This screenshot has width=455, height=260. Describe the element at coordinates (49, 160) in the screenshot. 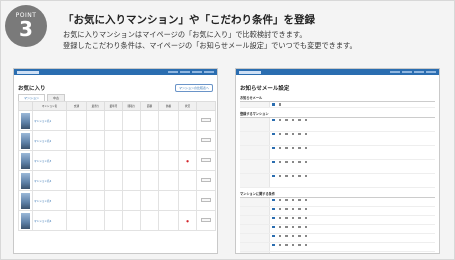

I see `property-name: マンション名3` at that location.